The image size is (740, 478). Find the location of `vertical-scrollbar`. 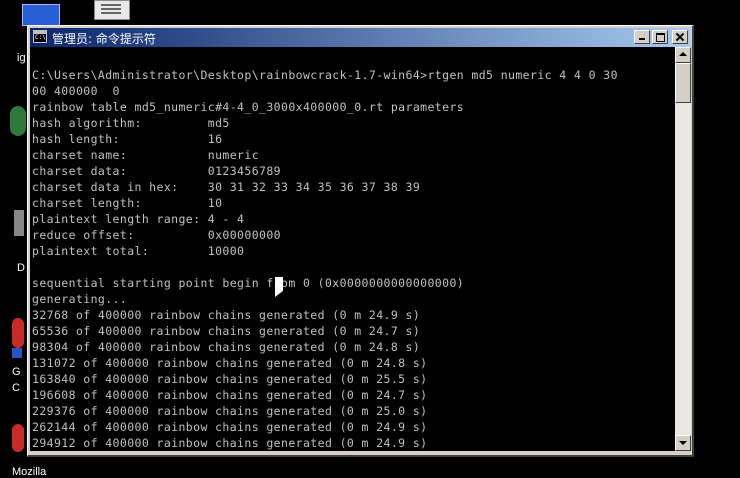

vertical-scrollbar is located at coordinates (683, 249).